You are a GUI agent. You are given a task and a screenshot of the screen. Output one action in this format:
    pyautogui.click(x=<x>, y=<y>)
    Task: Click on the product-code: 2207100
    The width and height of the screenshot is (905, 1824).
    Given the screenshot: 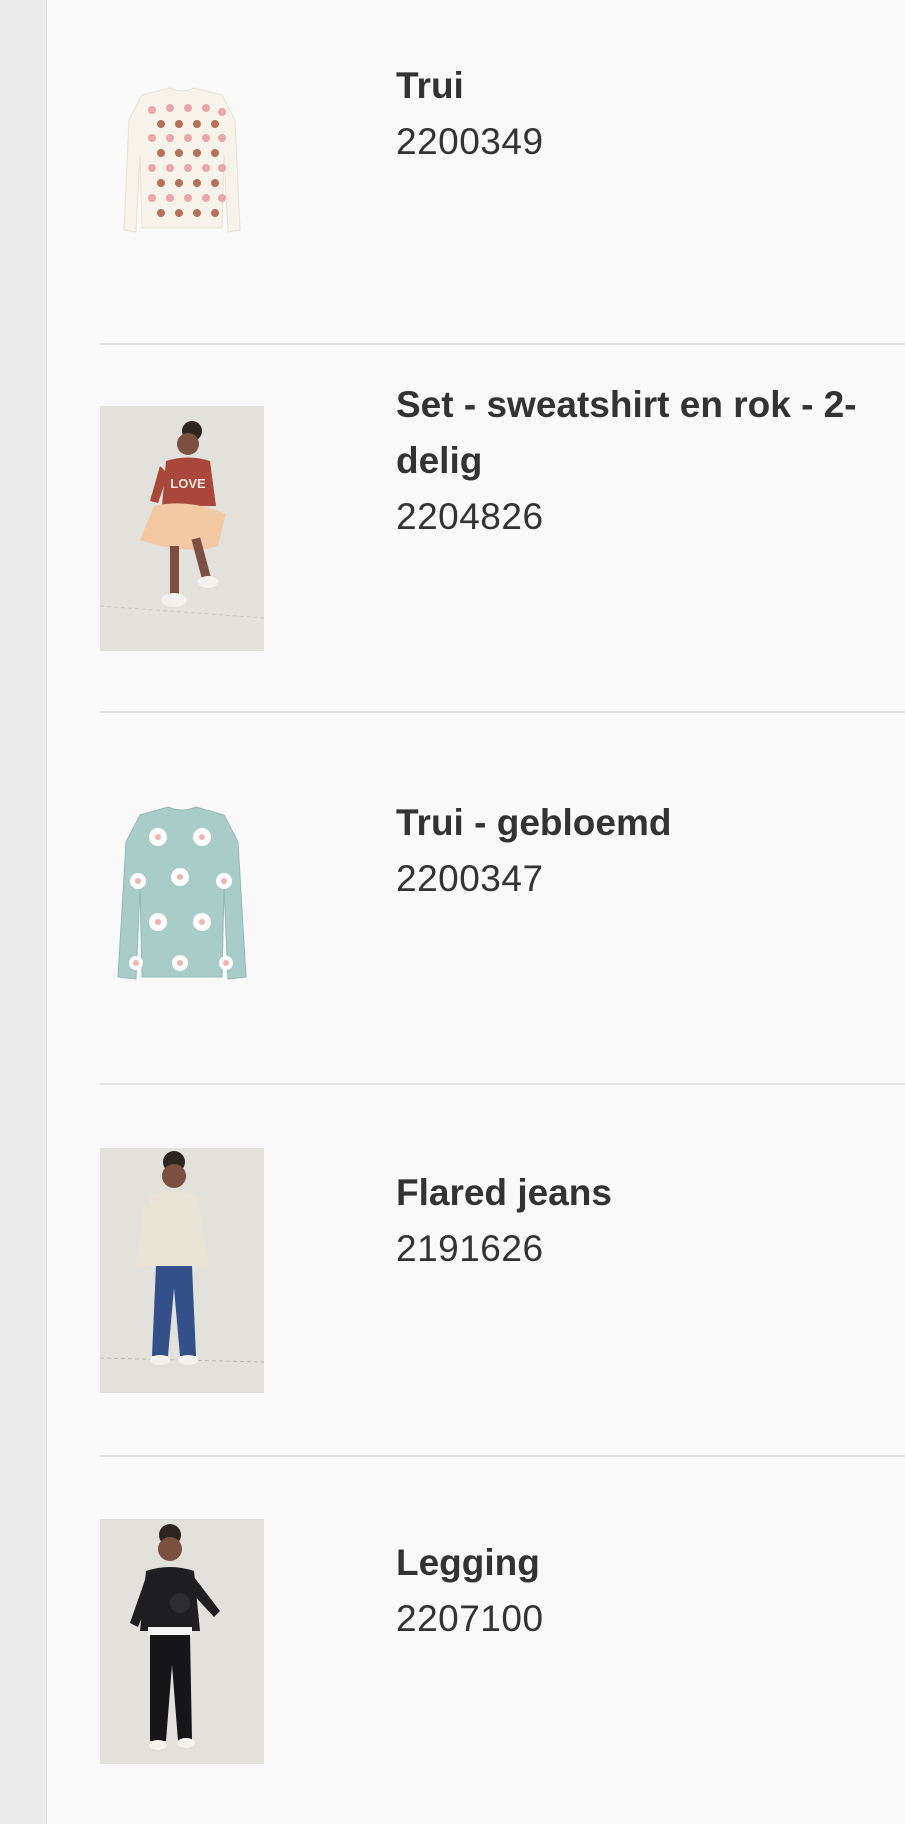 What is the action you would take?
    pyautogui.click(x=470, y=1618)
    